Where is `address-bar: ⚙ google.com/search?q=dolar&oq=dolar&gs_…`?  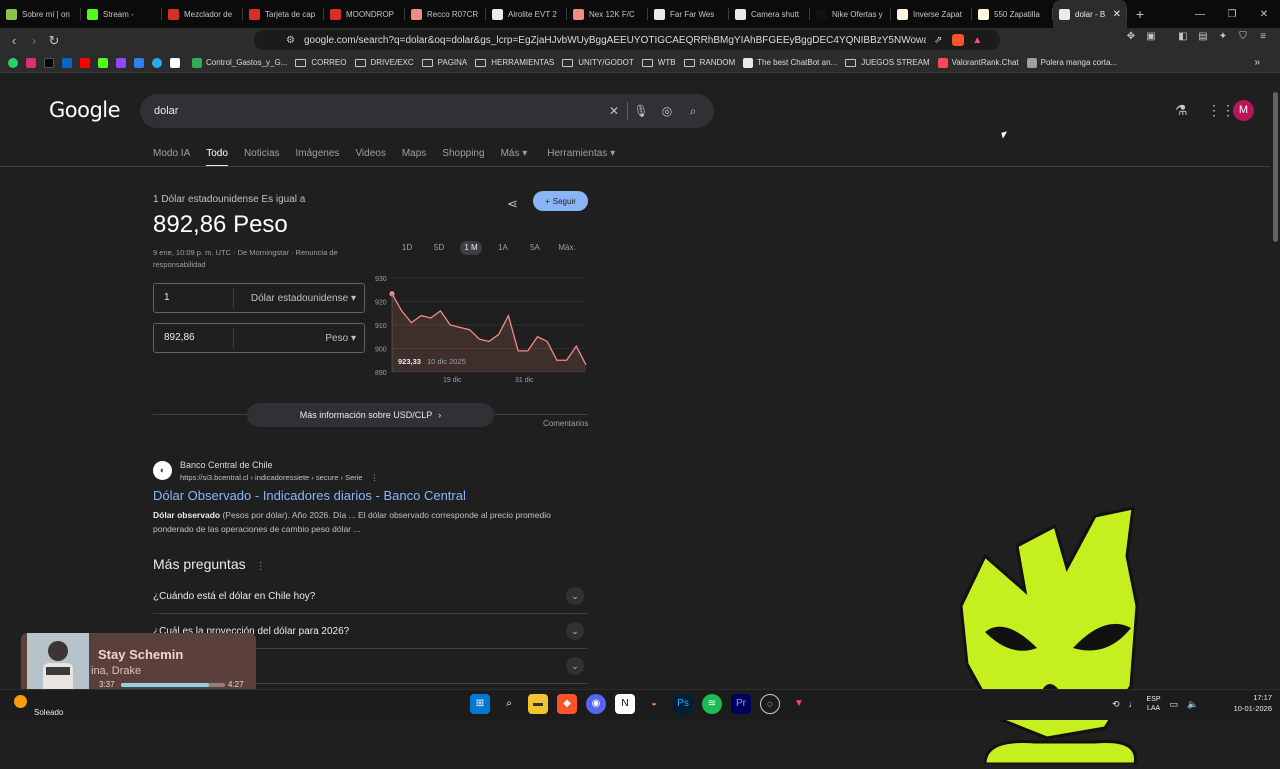 address-bar: ⚙ google.com/search?q=dolar&oq=dolar&gs_… is located at coordinates (627, 40).